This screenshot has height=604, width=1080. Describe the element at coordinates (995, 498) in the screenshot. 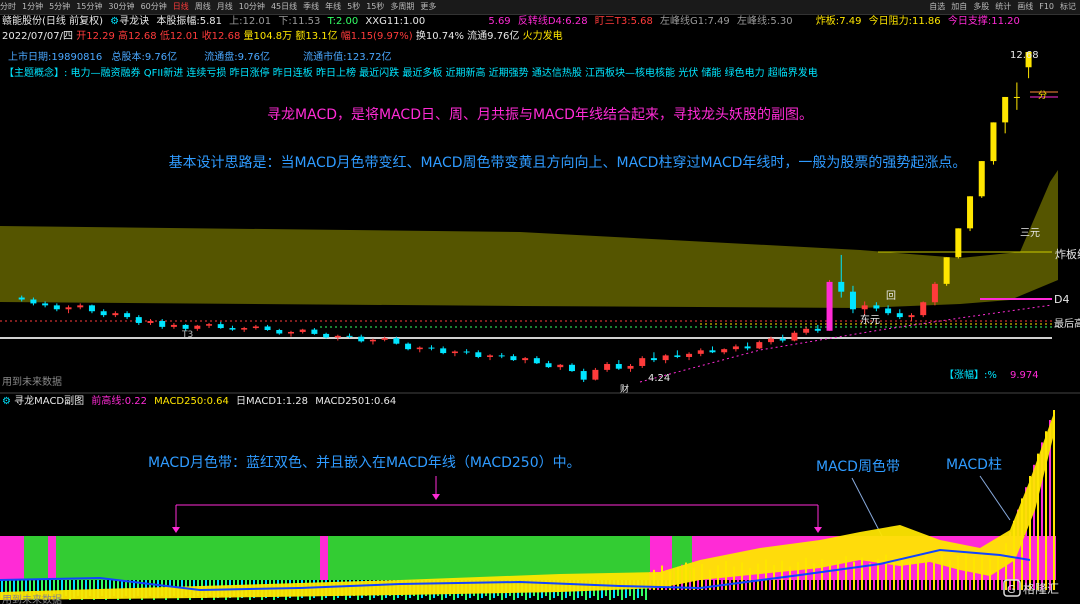

I see `bar-pointer` at that location.